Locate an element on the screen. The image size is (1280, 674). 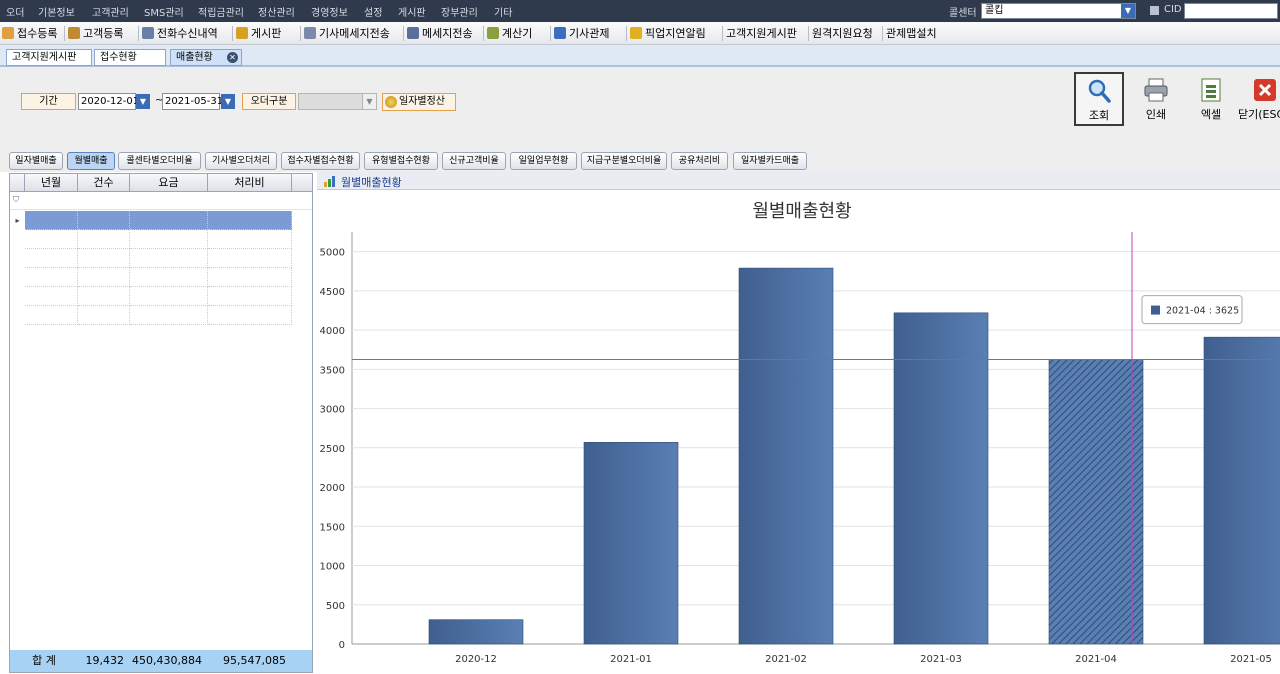
grid-filter-row: ⛉ is located at coordinates (161, 201).